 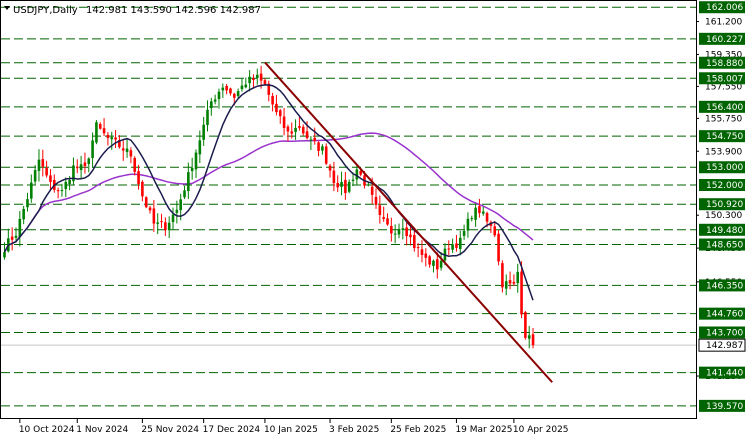 I want to click on level-price-label: 139.570, so click(x=724, y=407).